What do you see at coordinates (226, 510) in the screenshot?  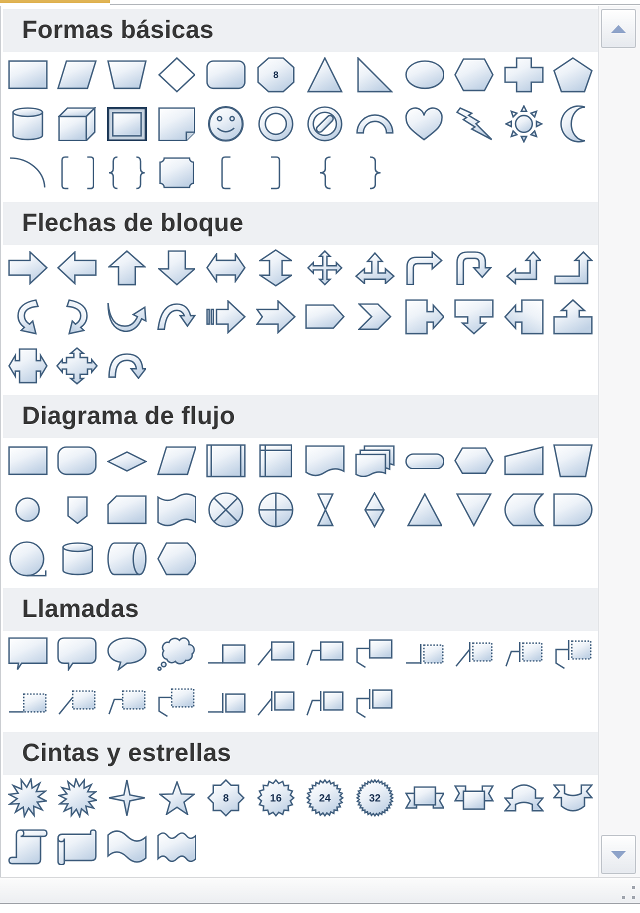 I see `circle-with-x-icon` at bounding box center [226, 510].